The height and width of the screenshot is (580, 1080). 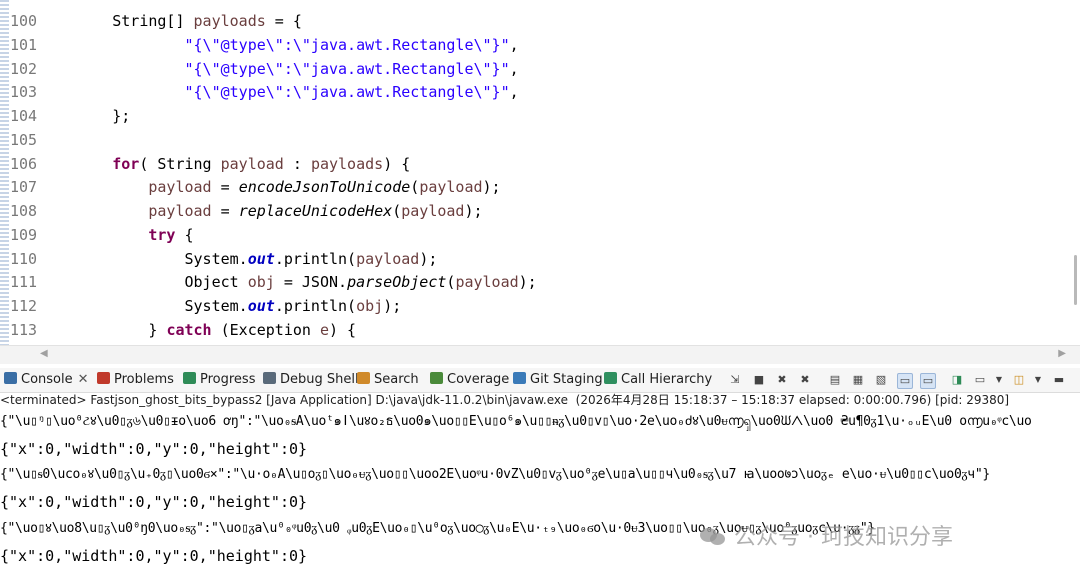 What do you see at coordinates (957, 380) in the screenshot?
I see `pin-icon: ◨` at bounding box center [957, 380].